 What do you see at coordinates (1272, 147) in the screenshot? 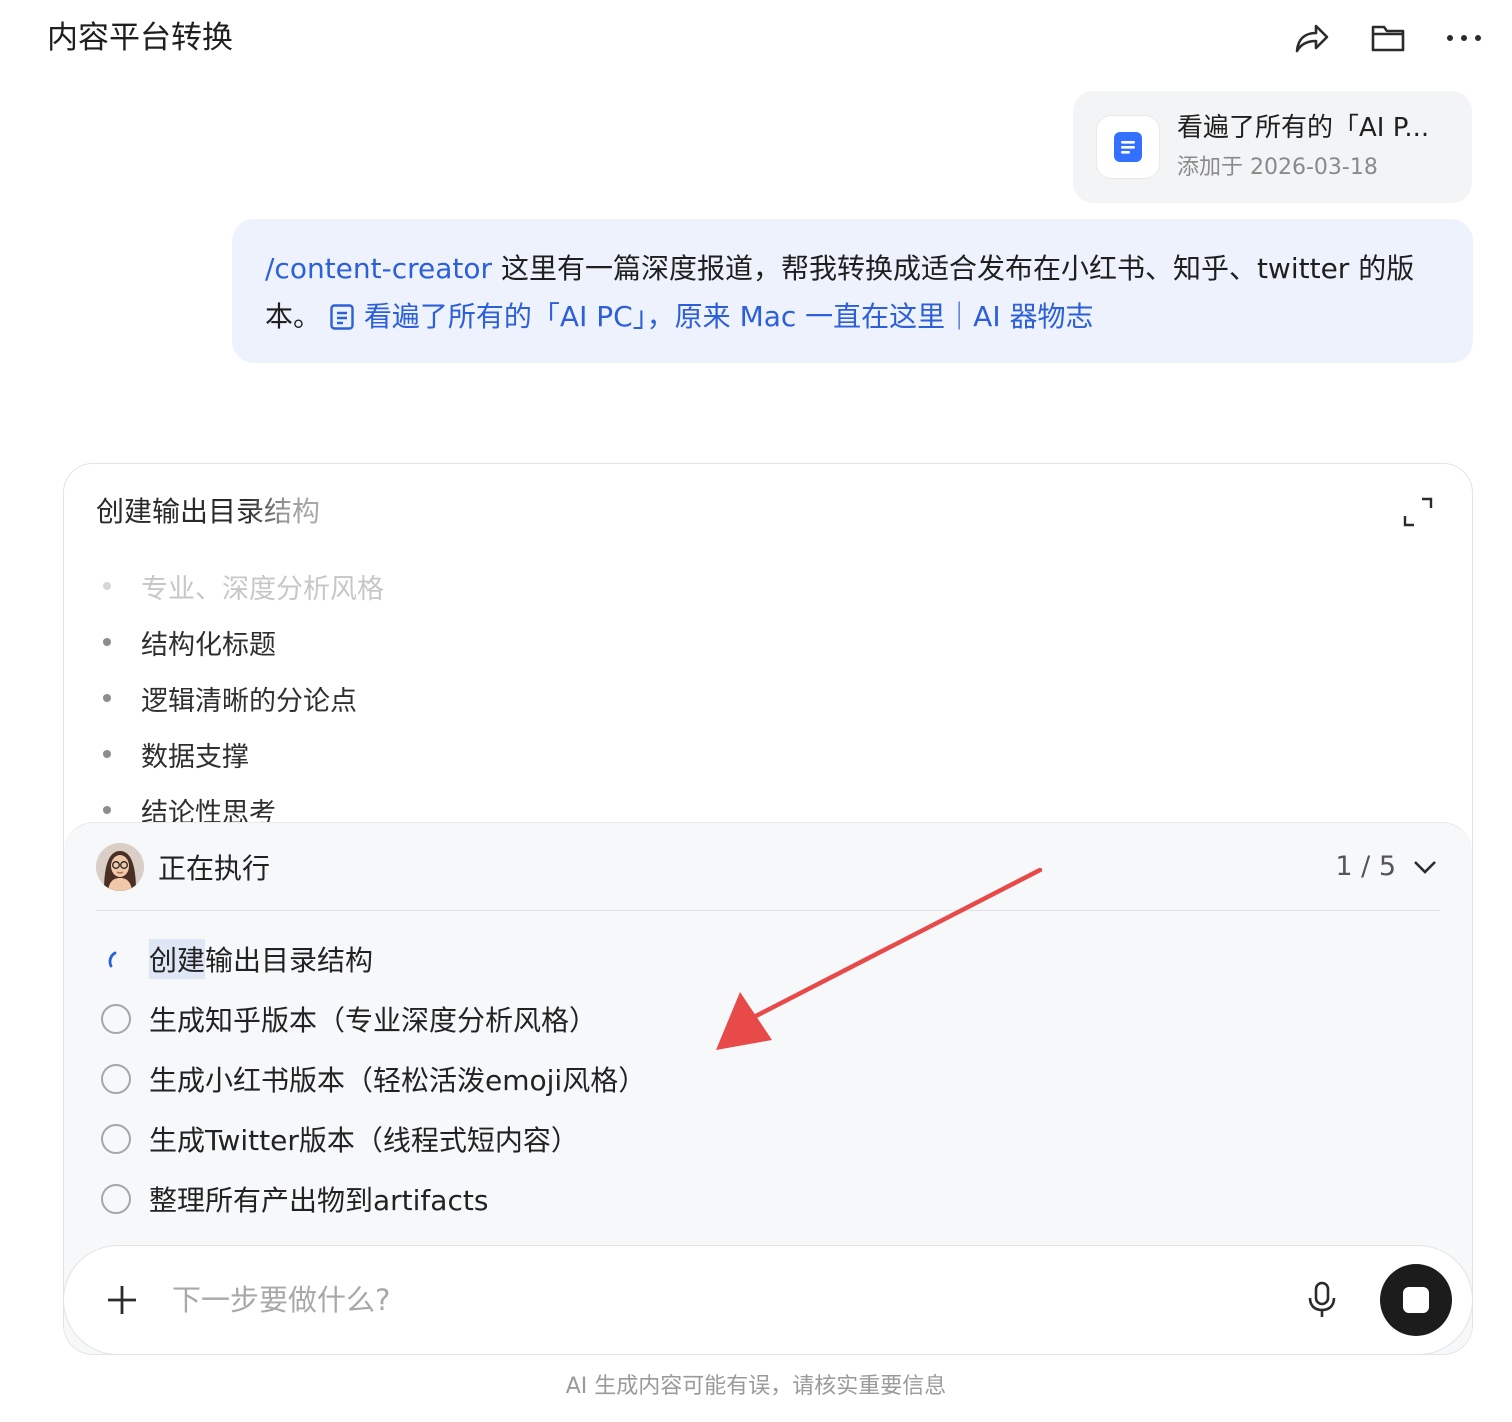
I see `attachment-card: 看遍了所有的「AI P... 添加于 2026-03-18` at bounding box center [1272, 147].